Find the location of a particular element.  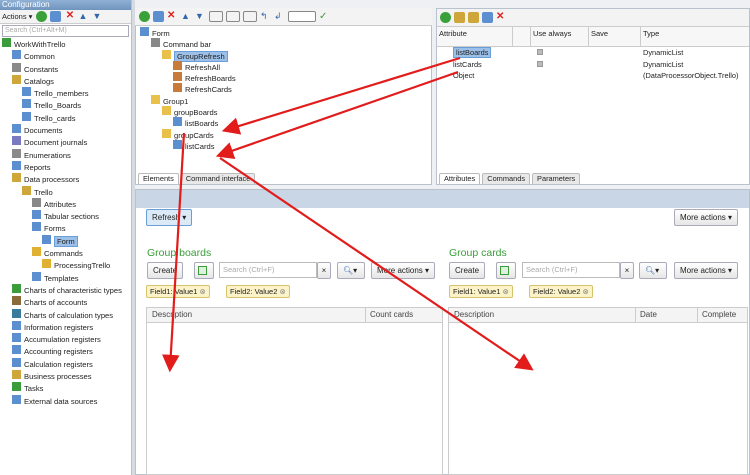

arrow-listcards-to-tree is located at coordinates (337, 114).